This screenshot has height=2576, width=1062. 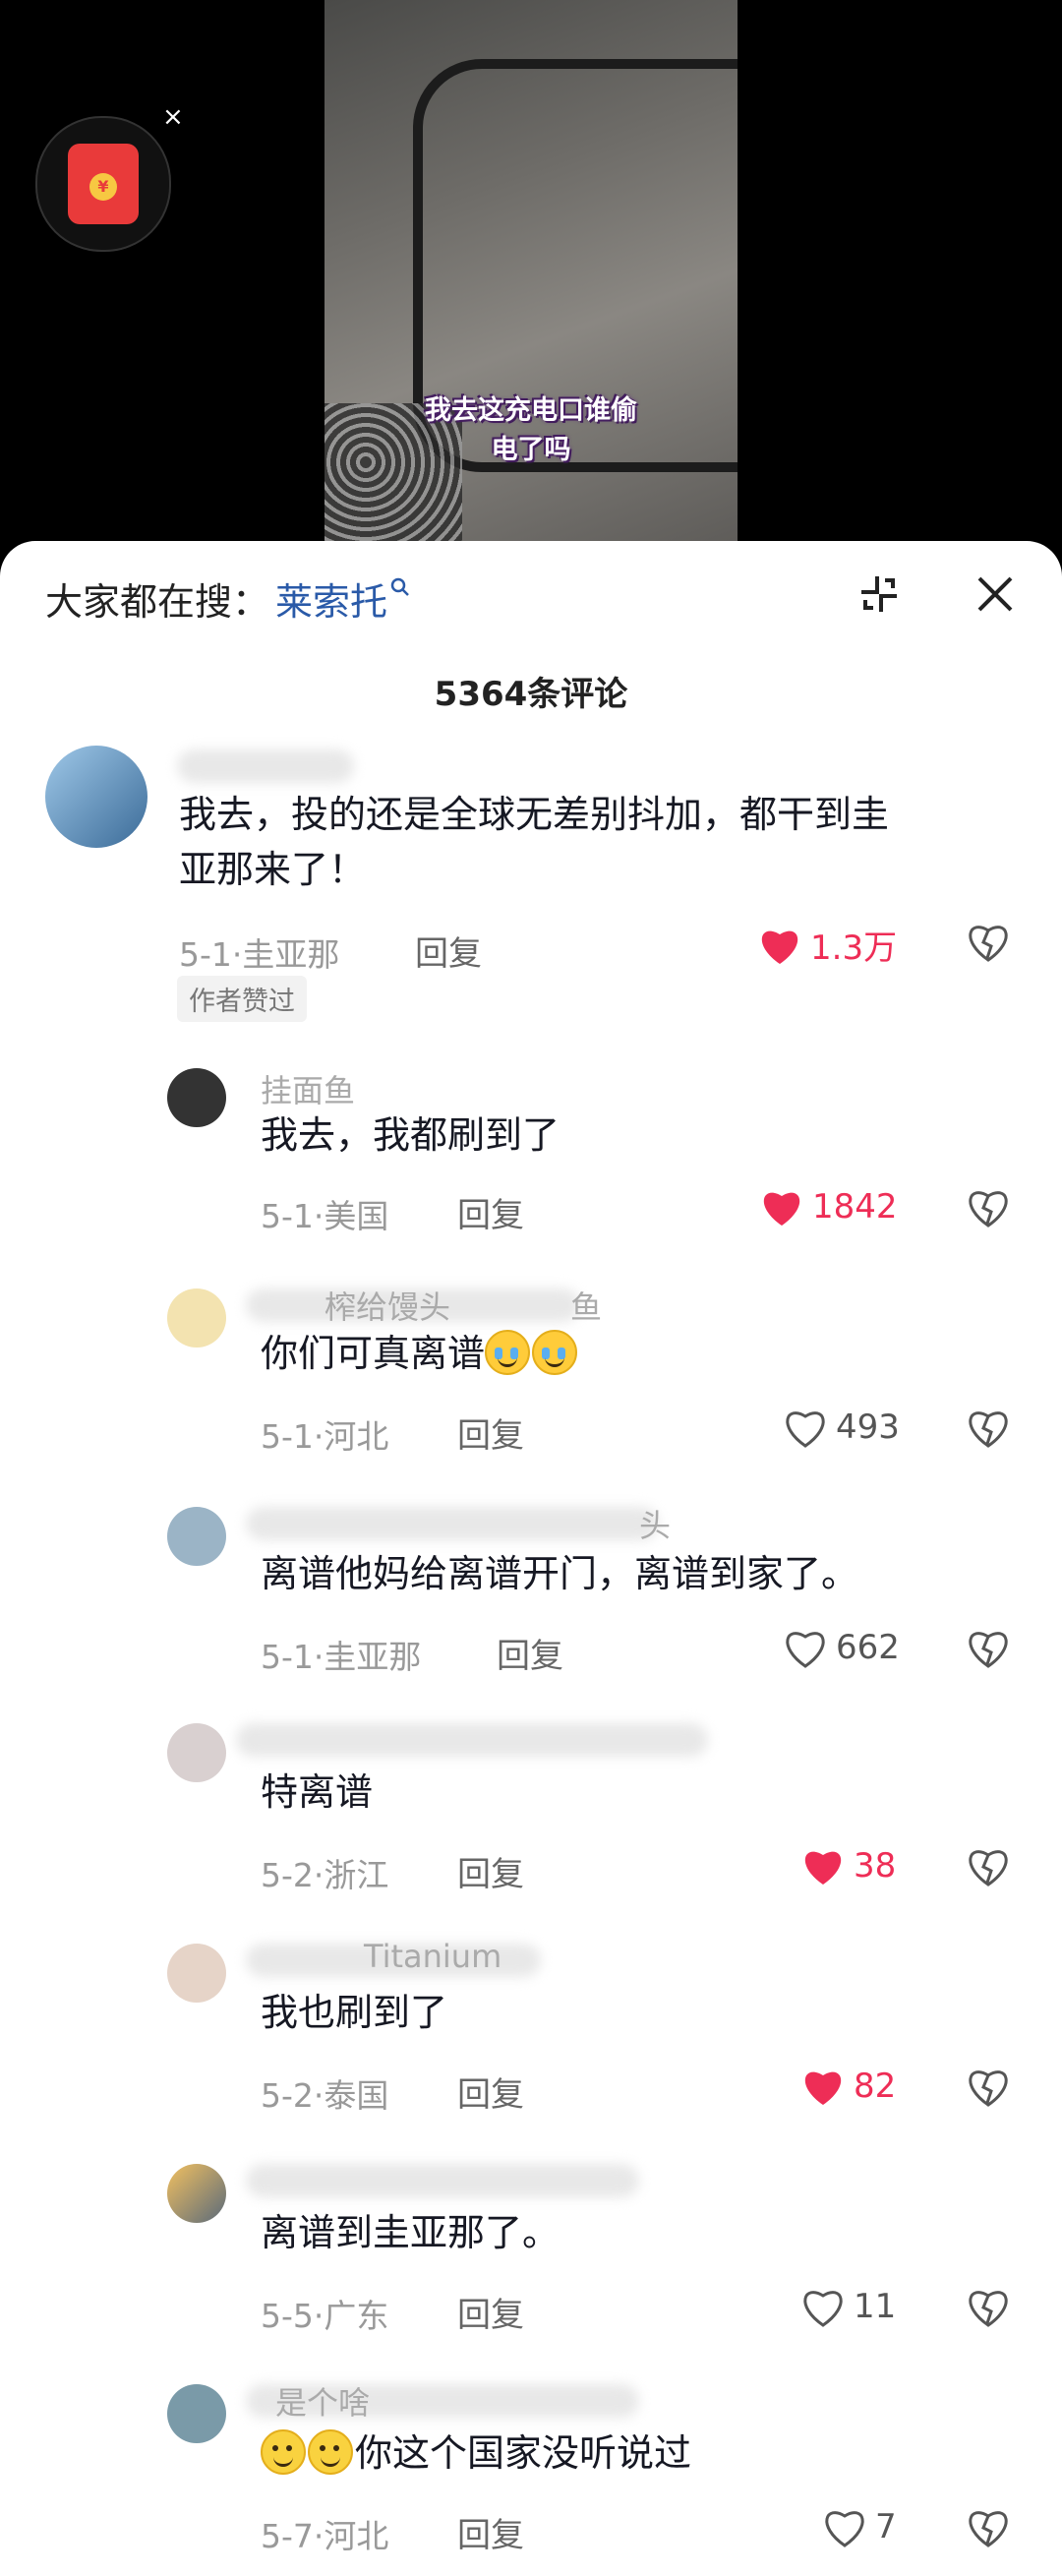 I want to click on collapse-icon, so click(x=879, y=594).